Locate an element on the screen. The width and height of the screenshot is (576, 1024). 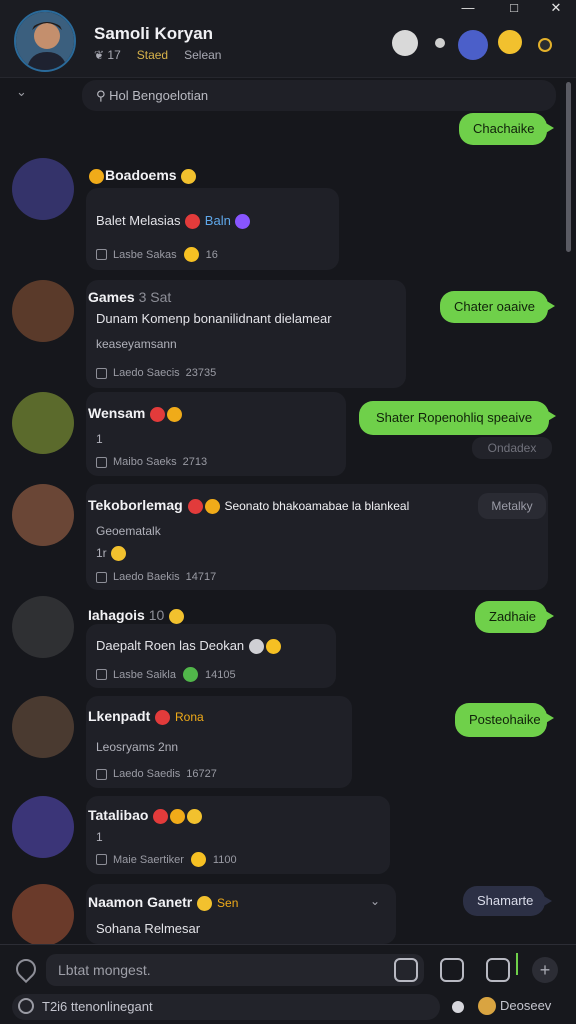
search-bar: ⚲ Hol Bengoelotian is located at coordinates (319, 95).